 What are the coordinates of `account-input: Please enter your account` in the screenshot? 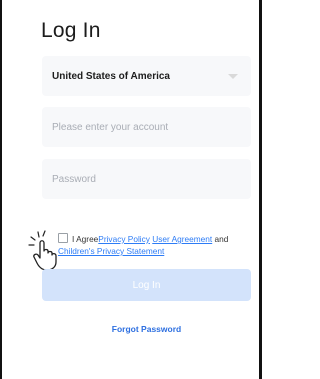 It's located at (146, 127).